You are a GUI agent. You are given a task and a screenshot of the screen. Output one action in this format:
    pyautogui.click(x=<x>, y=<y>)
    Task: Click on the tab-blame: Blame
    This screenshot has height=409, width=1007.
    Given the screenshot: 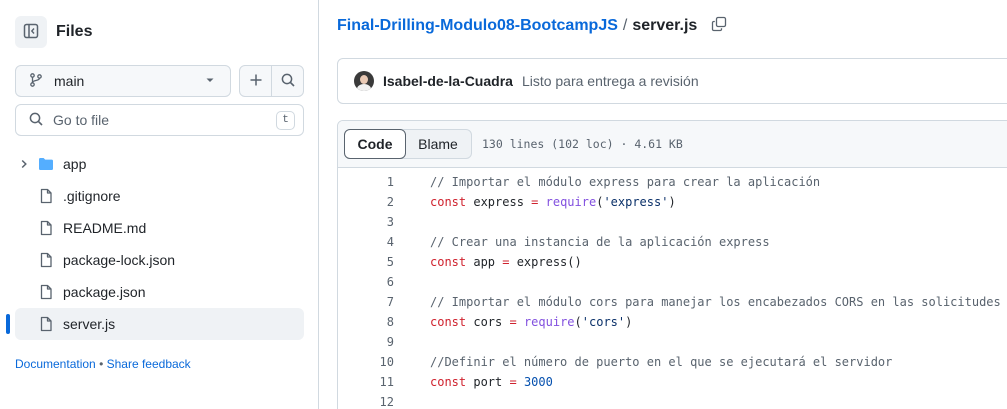 What is the action you would take?
    pyautogui.click(x=438, y=144)
    